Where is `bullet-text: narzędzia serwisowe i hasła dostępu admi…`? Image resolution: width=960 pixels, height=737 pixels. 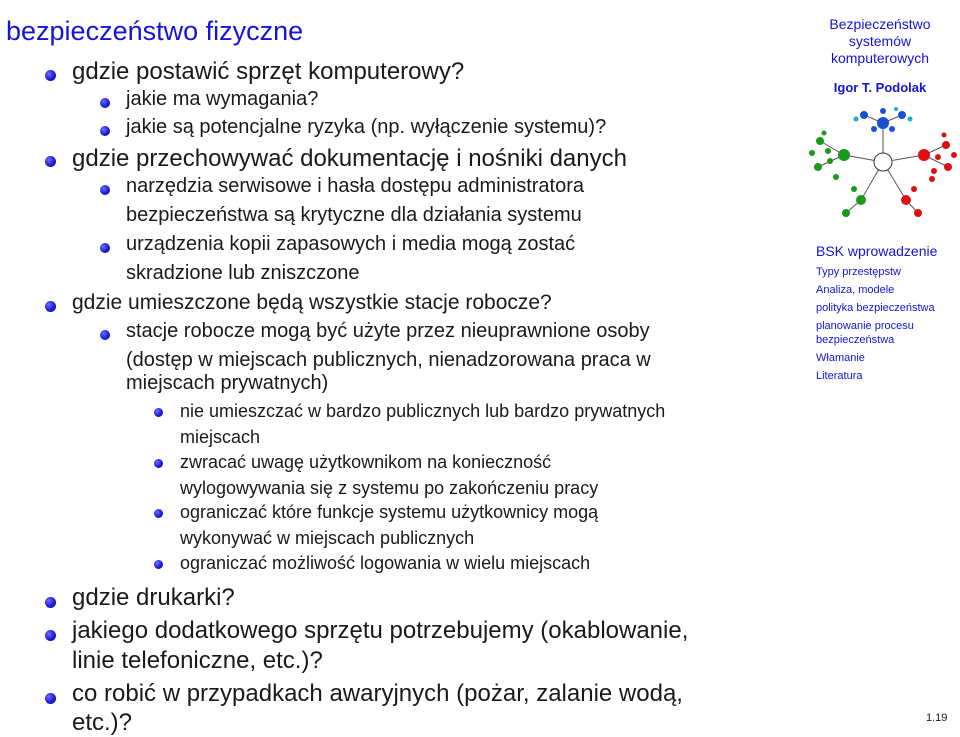
bullet-text: narzędzia serwisowe i hasła dostępu admi… is located at coordinates (355, 186).